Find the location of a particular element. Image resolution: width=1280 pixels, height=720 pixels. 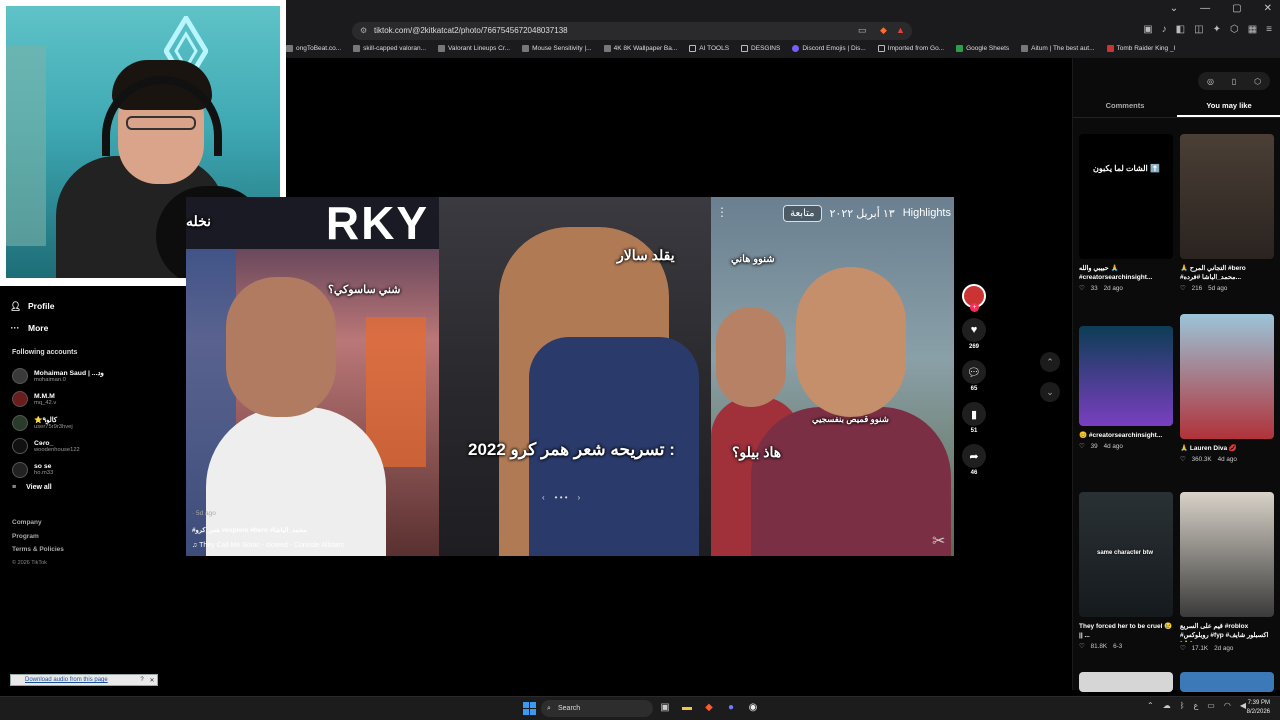

save-button: ▮ 51 is located at coordinates (974, 418).